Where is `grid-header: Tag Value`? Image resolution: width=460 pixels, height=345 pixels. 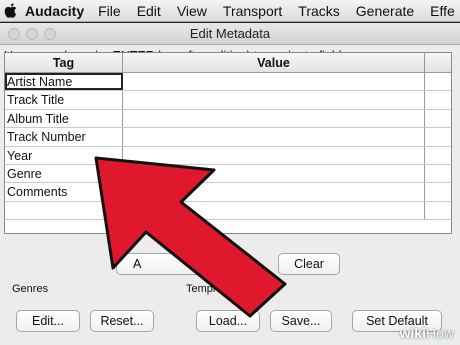 grid-header: Tag Value is located at coordinates (228, 63).